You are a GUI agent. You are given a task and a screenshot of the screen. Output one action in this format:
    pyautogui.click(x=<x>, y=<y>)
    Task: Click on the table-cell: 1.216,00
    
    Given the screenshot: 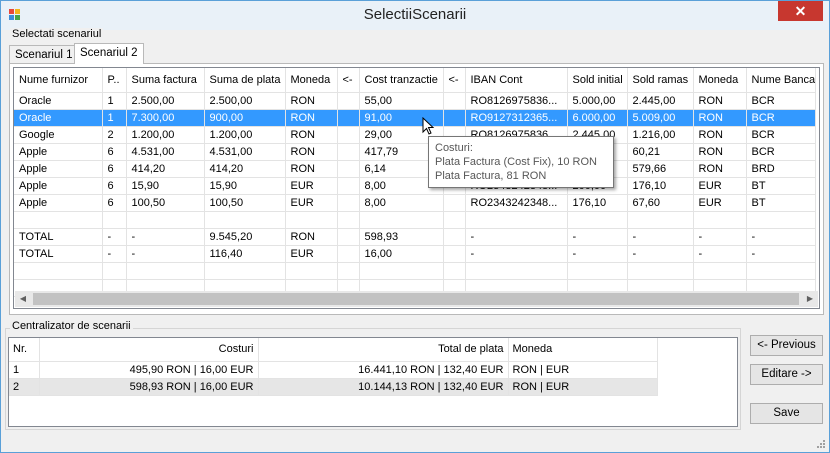 What is the action you would take?
    pyautogui.click(x=660, y=135)
    